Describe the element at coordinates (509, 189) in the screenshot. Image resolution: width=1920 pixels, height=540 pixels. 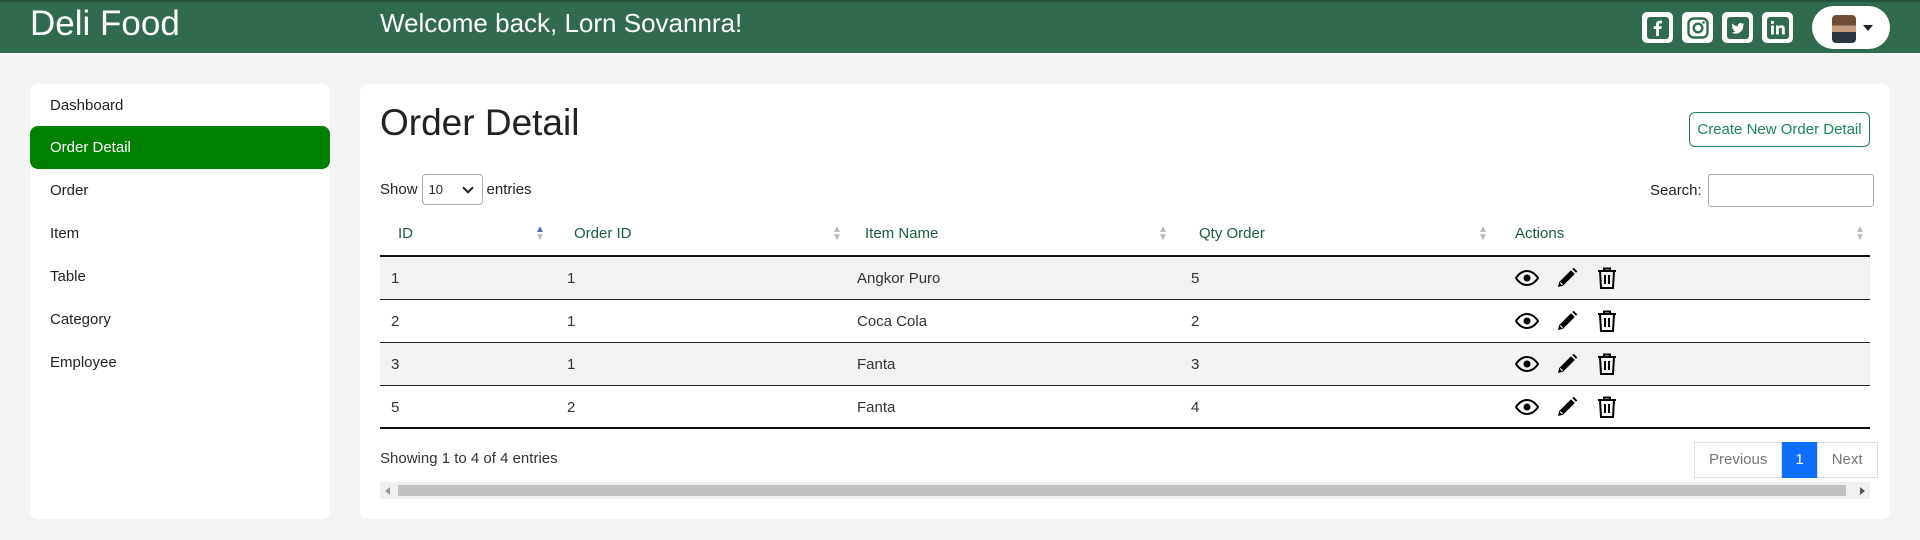
I see `entries-label: entries` at that location.